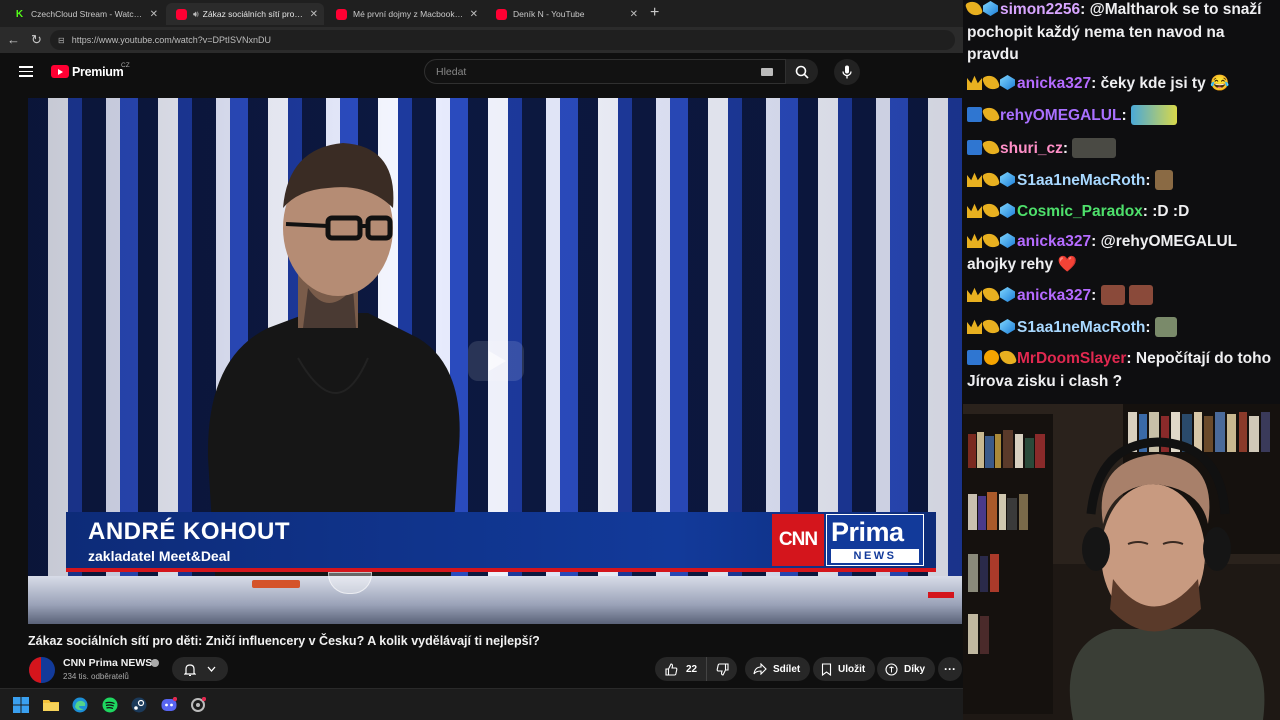 This screenshot has height=720, width=1280. Describe the element at coordinates (1008, 564) in the screenshot. I see `bookshelf` at that location.